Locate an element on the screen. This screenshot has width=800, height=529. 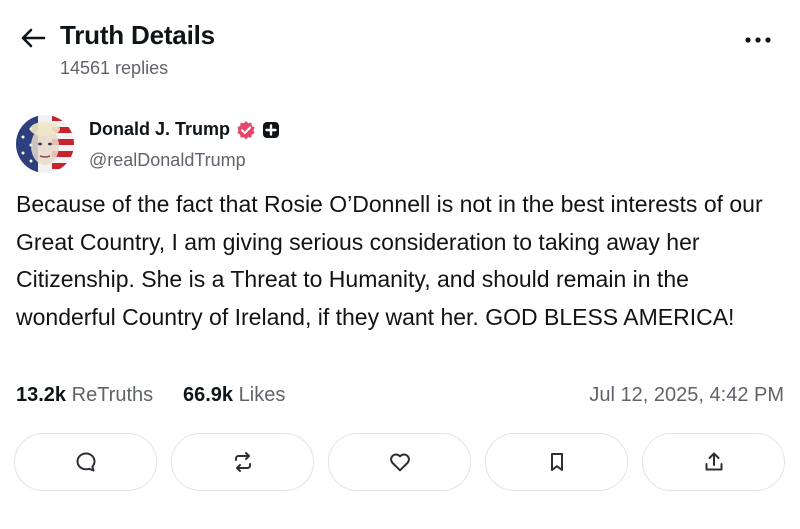
reply-button is located at coordinates (85, 462).